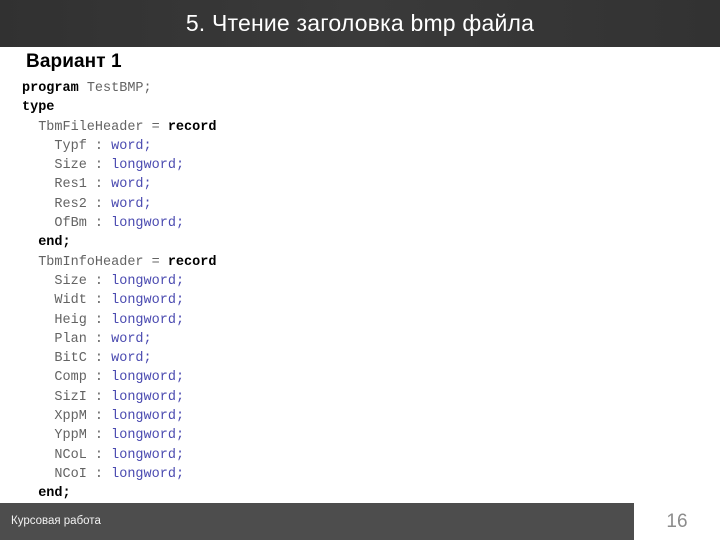 Image resolution: width=720 pixels, height=540 pixels. I want to click on code-token: Typf :, so click(83, 146).